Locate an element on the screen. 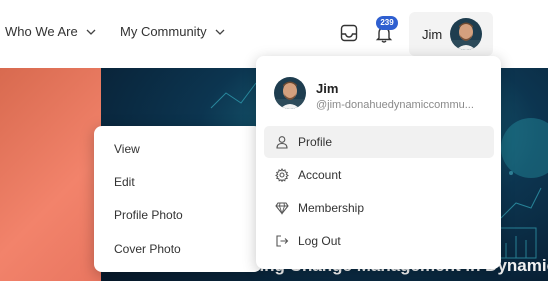 The width and height of the screenshot is (548, 281). menu-item-membership-label: Membership is located at coordinates (331, 208).